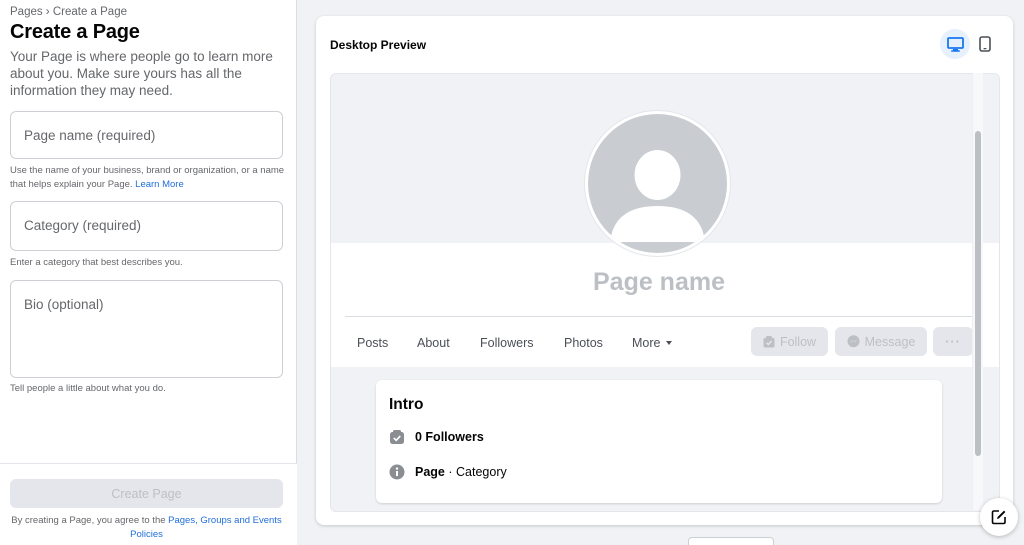 Image resolution: width=1024 pixels, height=545 pixels. I want to click on preview-title: Desktop Preview, so click(378, 45).